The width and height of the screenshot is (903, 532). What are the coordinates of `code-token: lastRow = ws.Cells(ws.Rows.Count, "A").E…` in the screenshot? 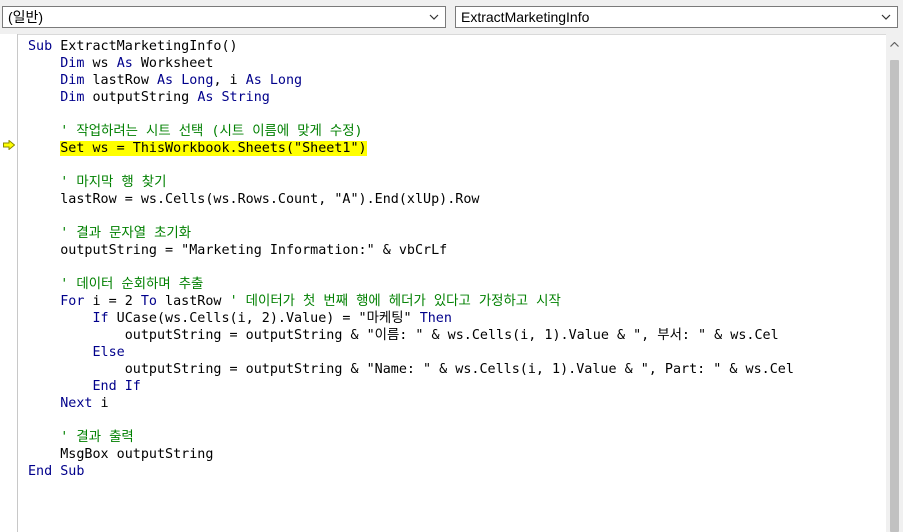 It's located at (254, 199).